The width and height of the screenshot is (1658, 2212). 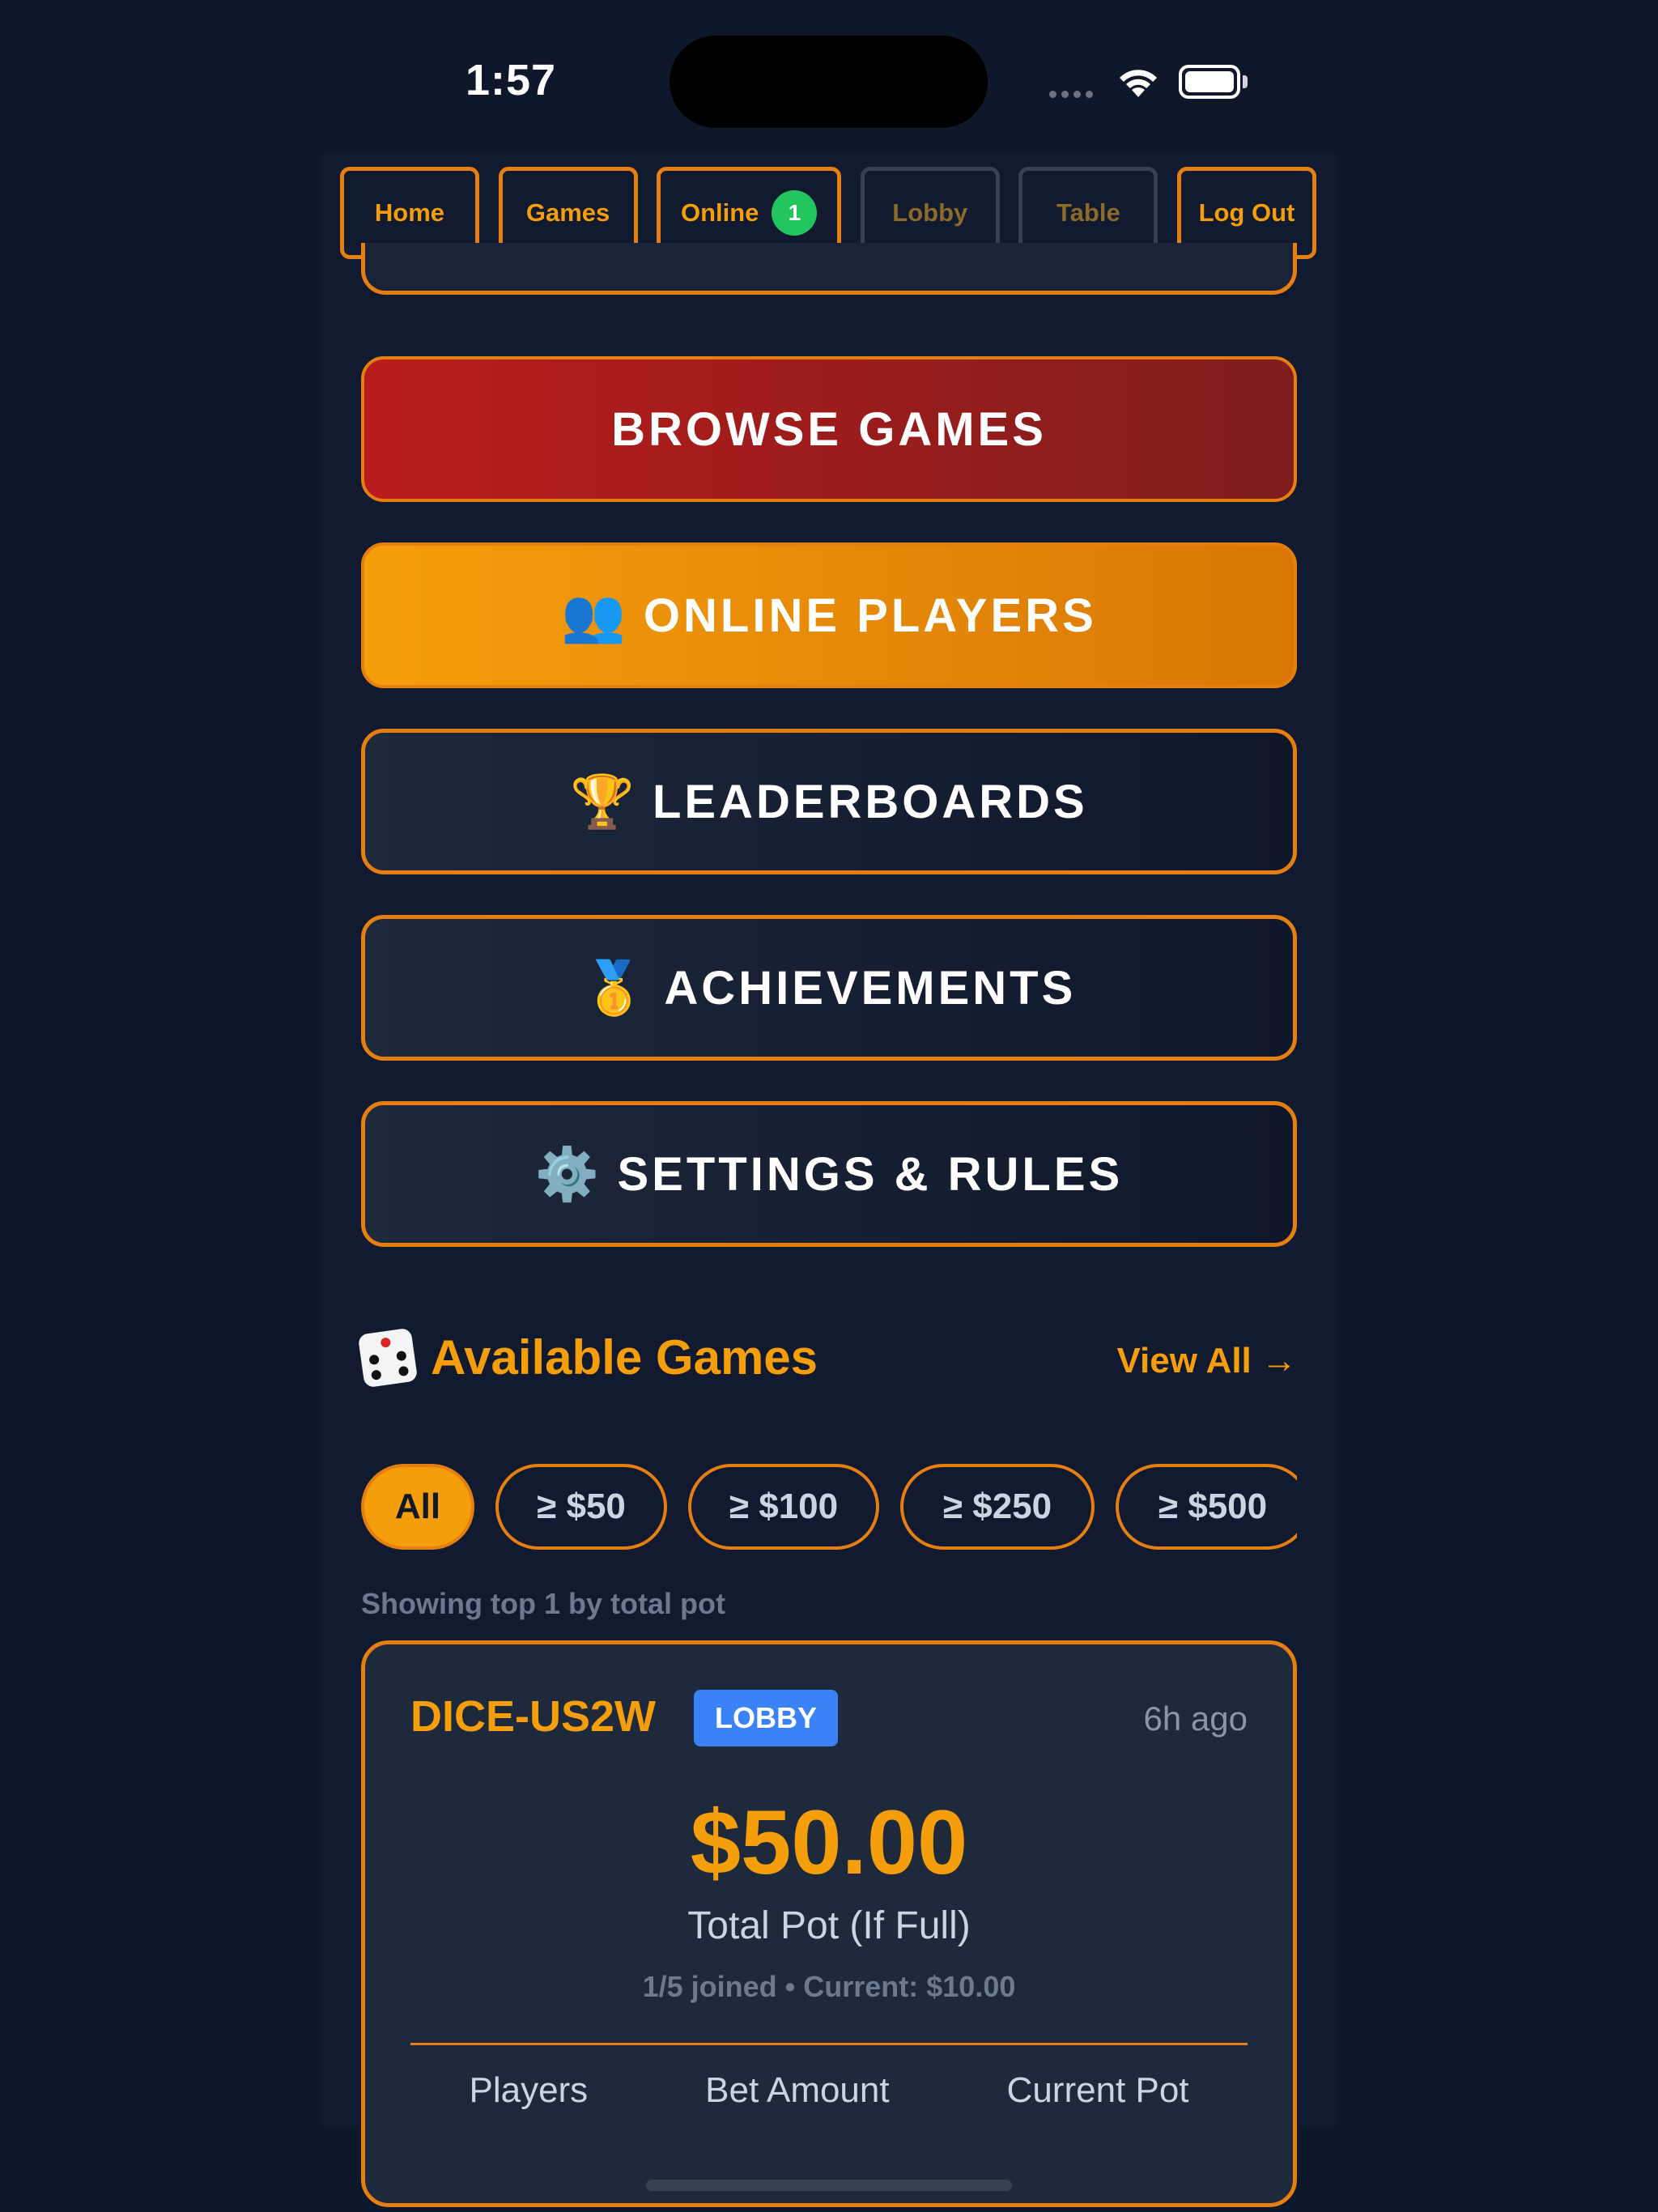 I want to click on filter-chip-all: All, so click(x=417, y=1507).